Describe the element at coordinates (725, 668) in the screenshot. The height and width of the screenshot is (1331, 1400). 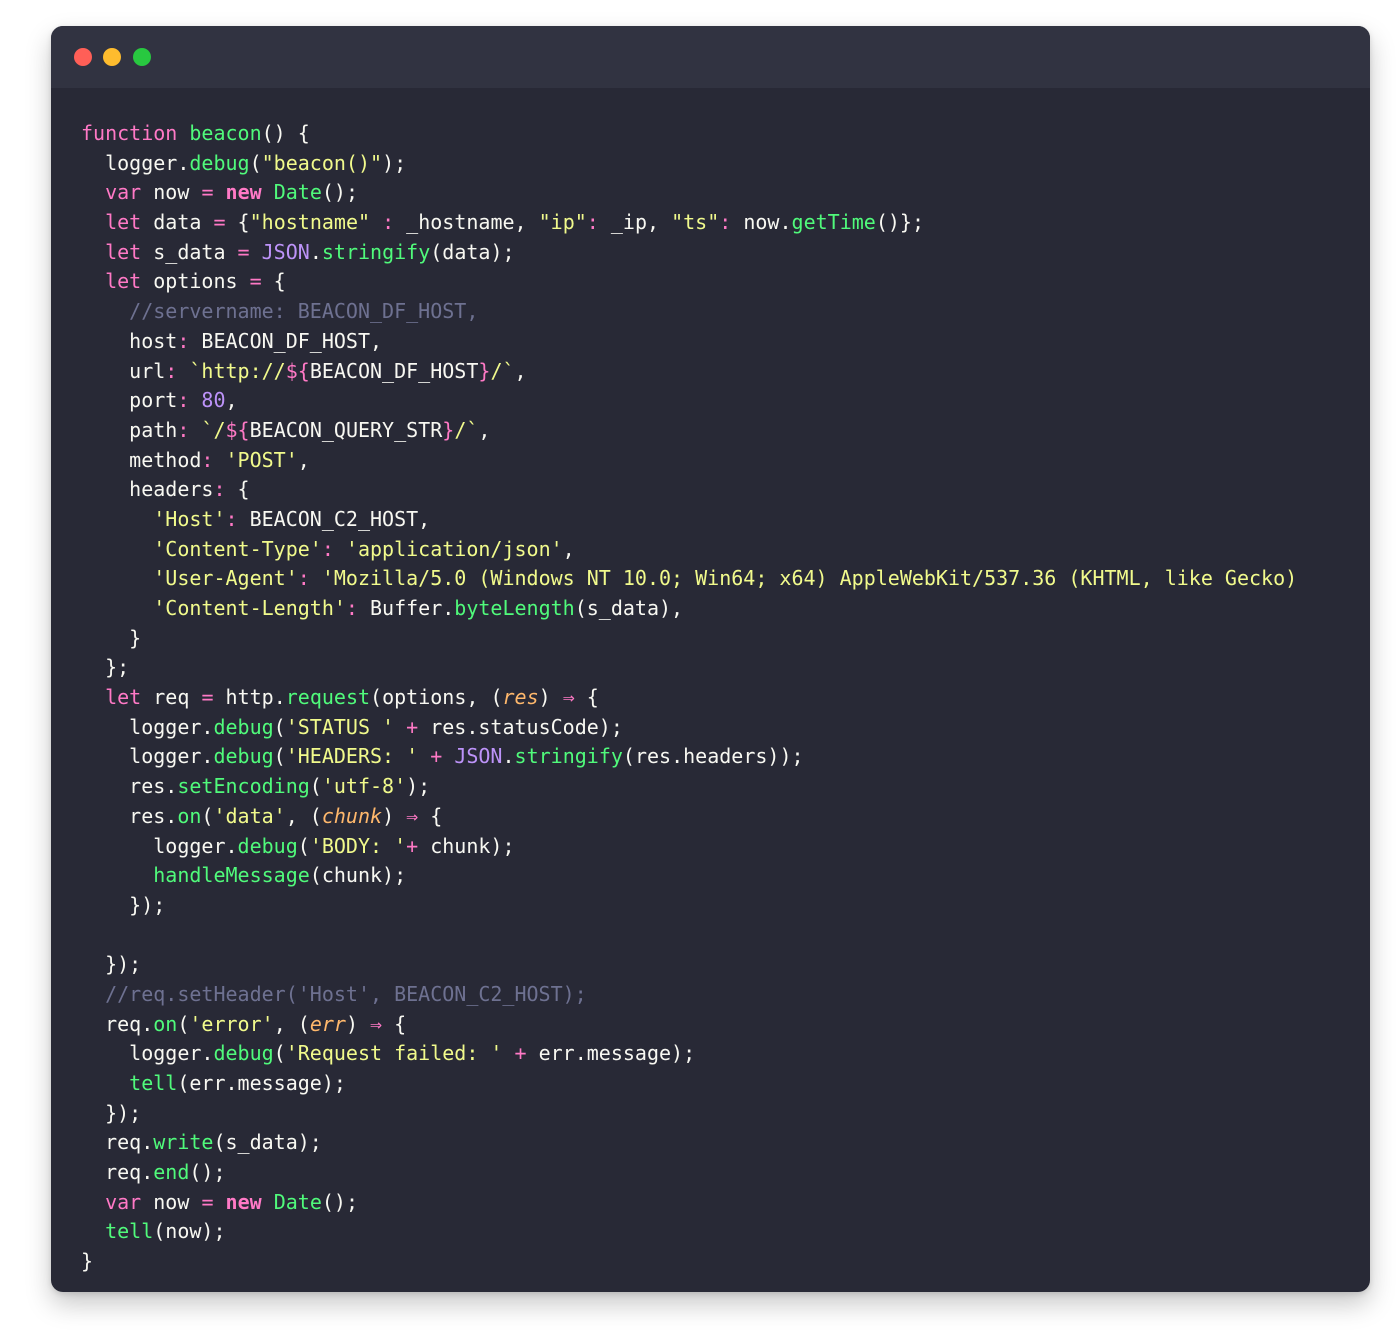
I see `code-line: };` at that location.